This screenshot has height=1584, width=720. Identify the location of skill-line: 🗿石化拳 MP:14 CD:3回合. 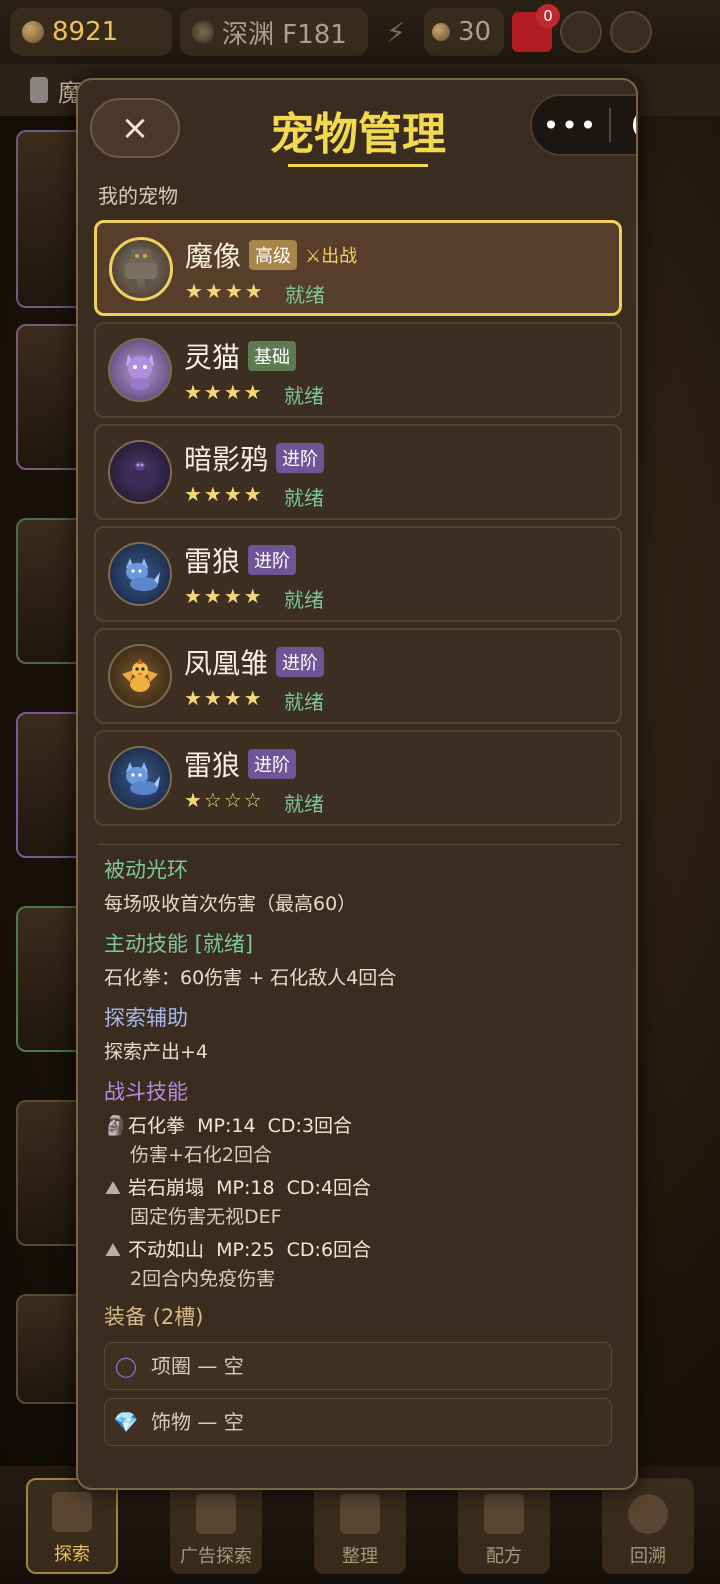
(364, 1126).